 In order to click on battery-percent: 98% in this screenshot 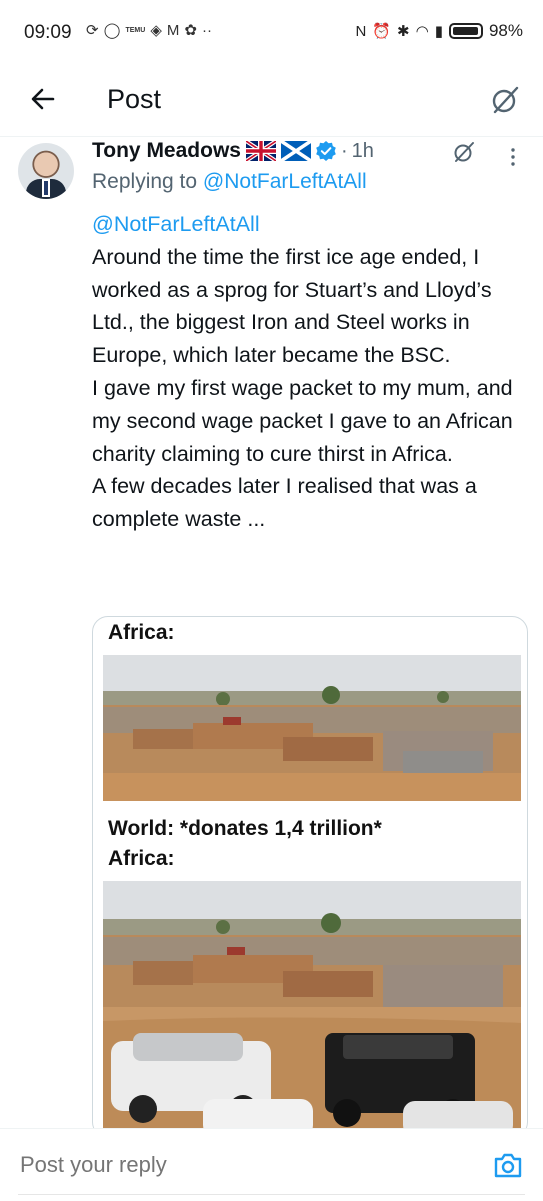, I will do `click(505, 30)`.